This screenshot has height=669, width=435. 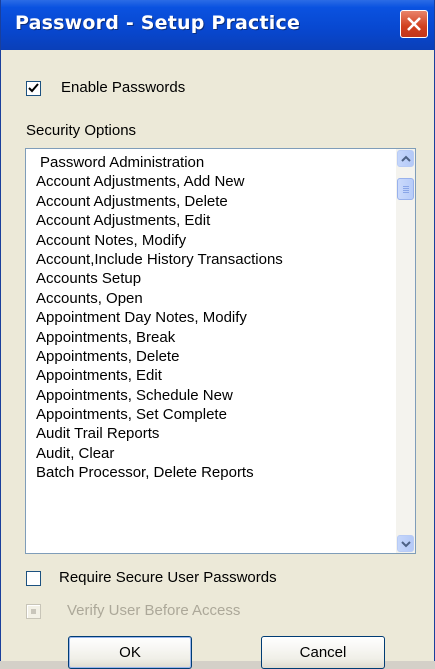 What do you see at coordinates (211, 433) in the screenshot?
I see `list-item: Audit Trail Reports` at bounding box center [211, 433].